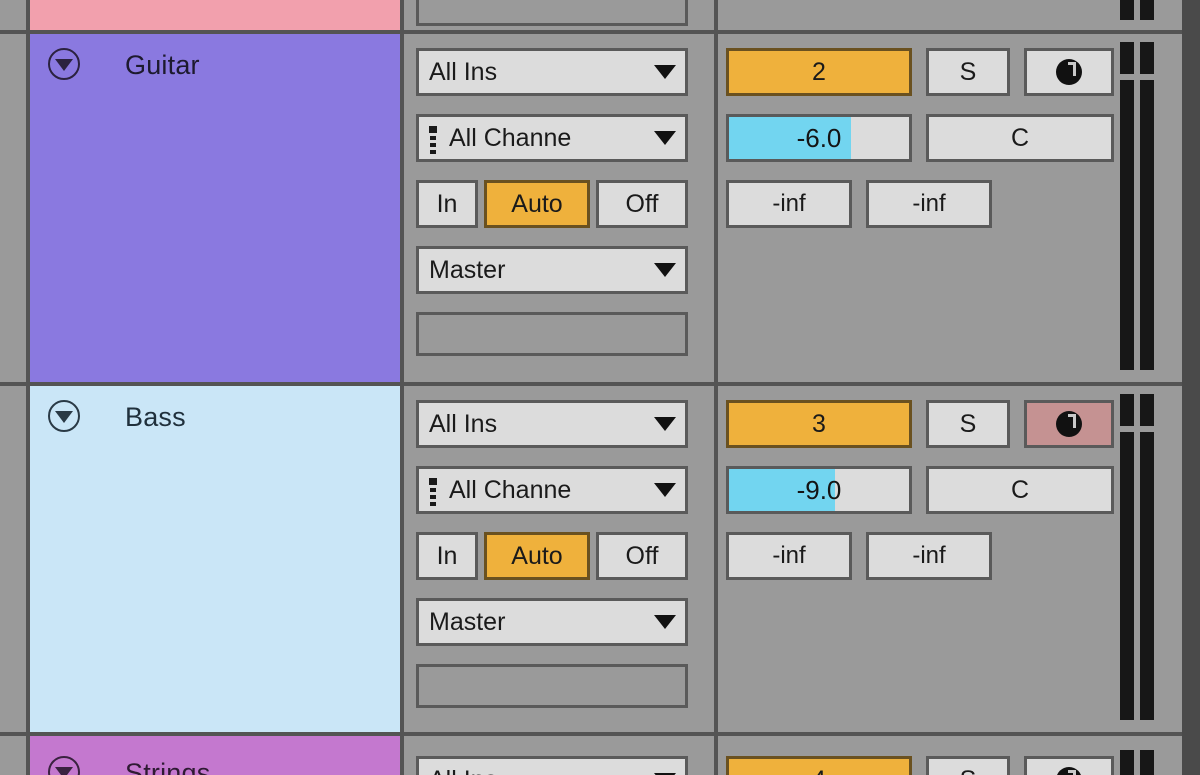  Describe the element at coordinates (819, 490) in the screenshot. I see `volume-slider: -9.0` at that location.